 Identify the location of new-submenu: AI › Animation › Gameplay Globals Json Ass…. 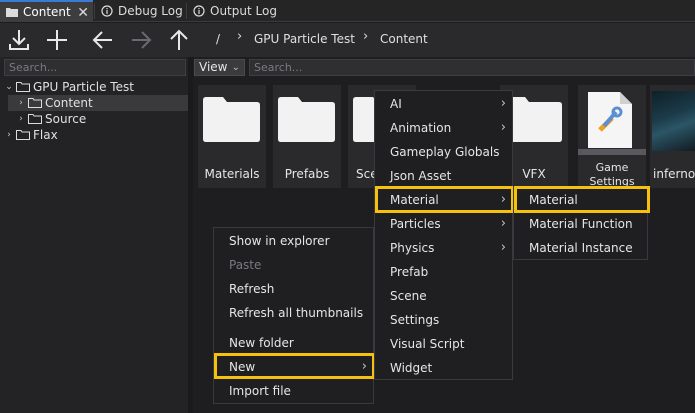
(443, 235).